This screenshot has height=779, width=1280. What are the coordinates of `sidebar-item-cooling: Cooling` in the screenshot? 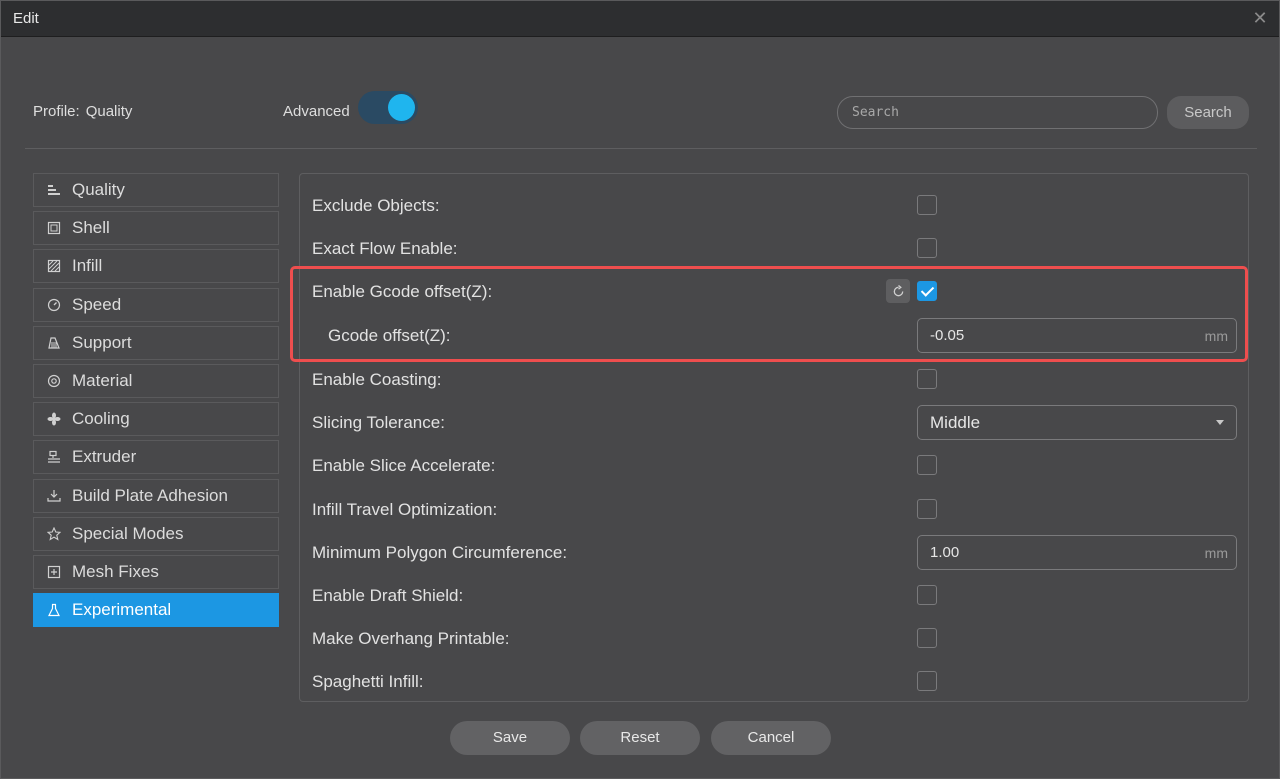 It's located at (156, 419).